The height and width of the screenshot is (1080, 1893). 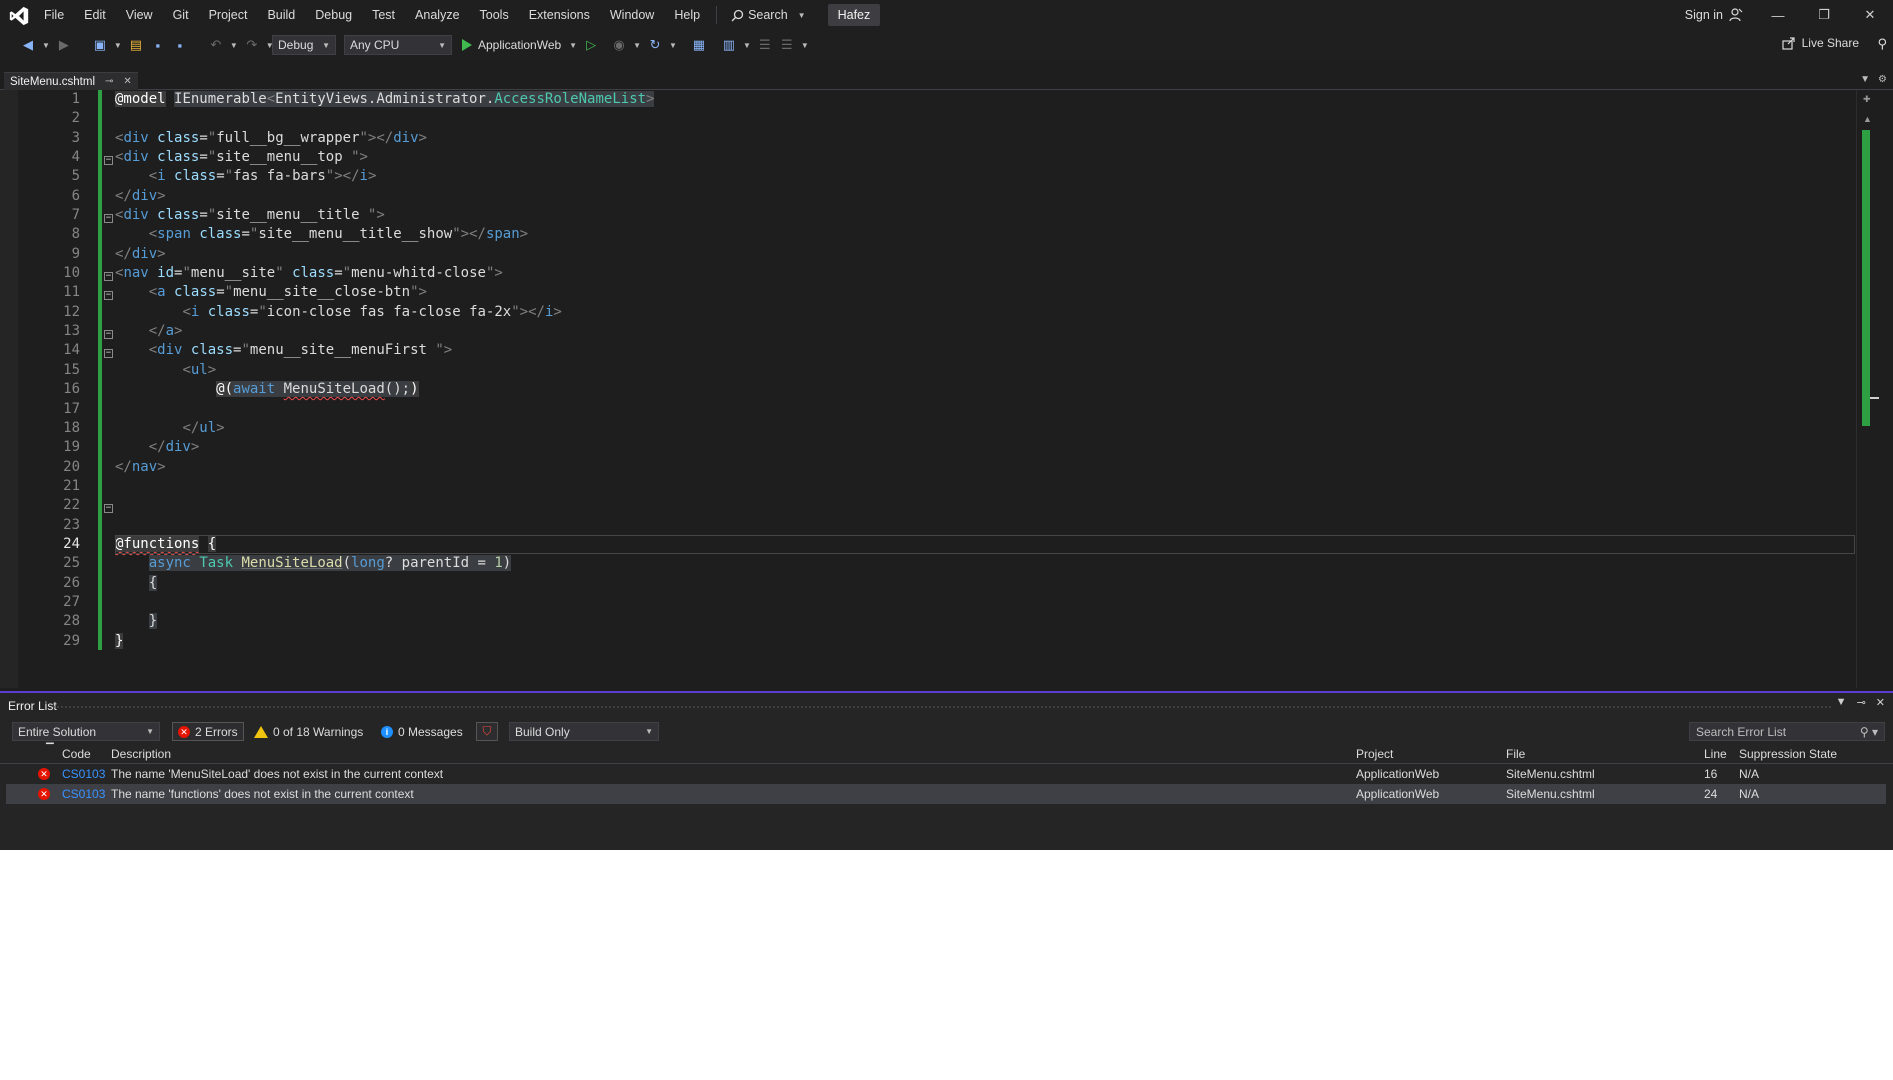 I want to click on menu-build: Build, so click(x=281, y=15).